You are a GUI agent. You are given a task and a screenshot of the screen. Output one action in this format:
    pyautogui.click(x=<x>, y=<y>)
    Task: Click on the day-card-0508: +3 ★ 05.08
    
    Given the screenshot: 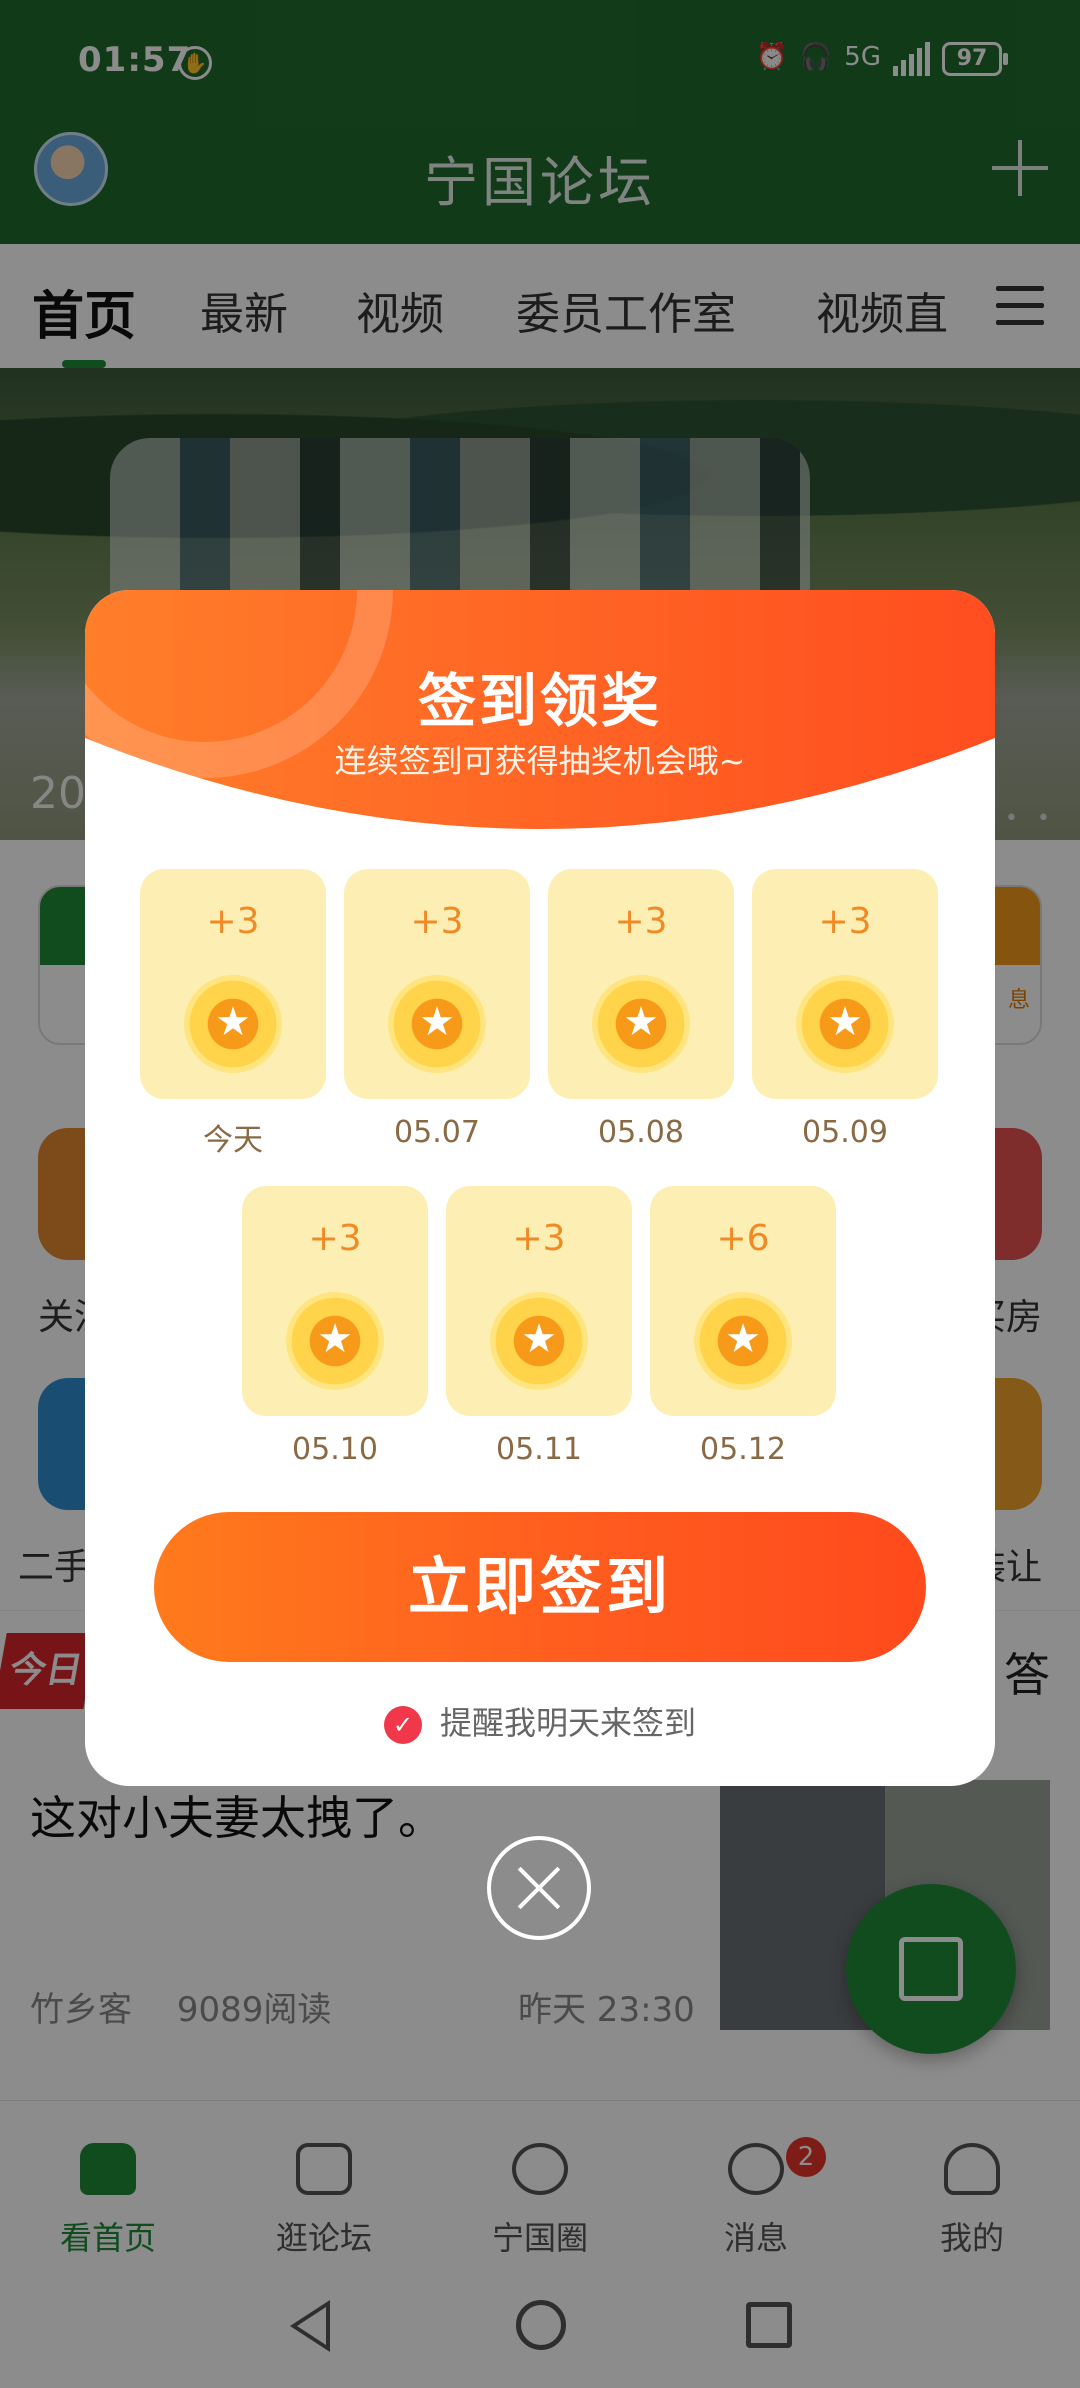 What is the action you would take?
    pyautogui.click(x=641, y=1009)
    